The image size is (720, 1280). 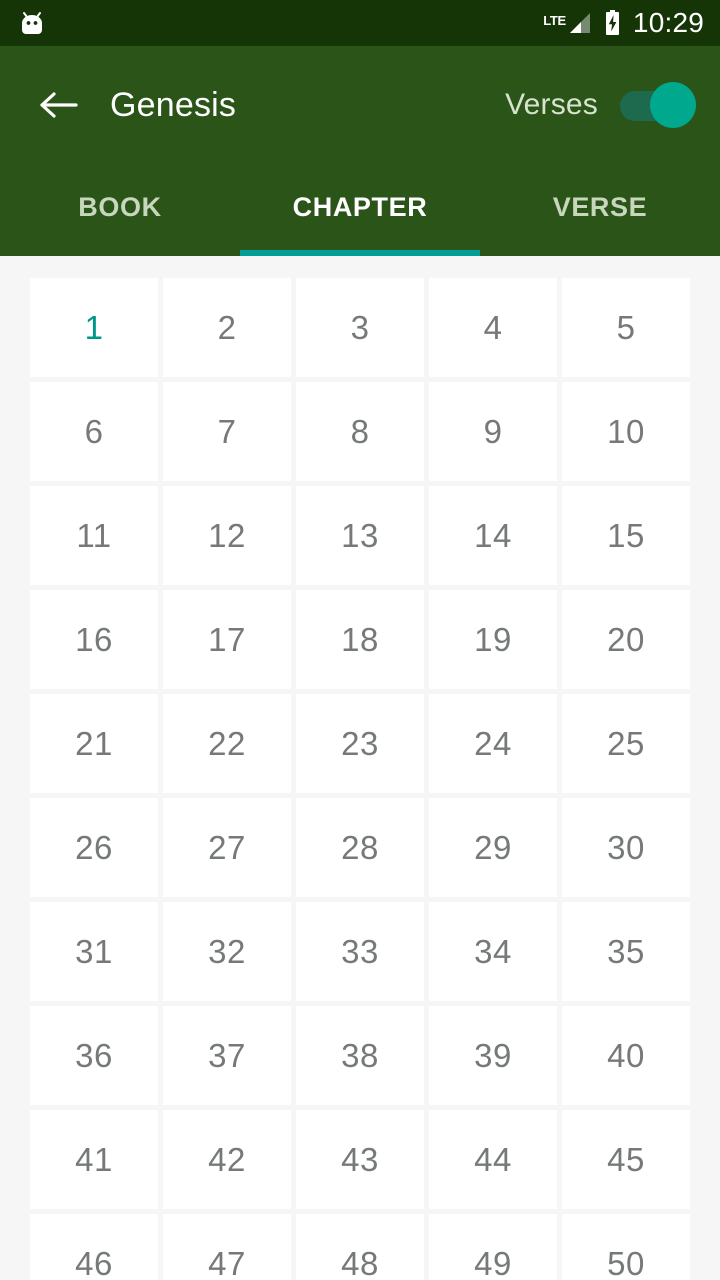 I want to click on chapter-cell-11: 11, so click(x=94, y=535).